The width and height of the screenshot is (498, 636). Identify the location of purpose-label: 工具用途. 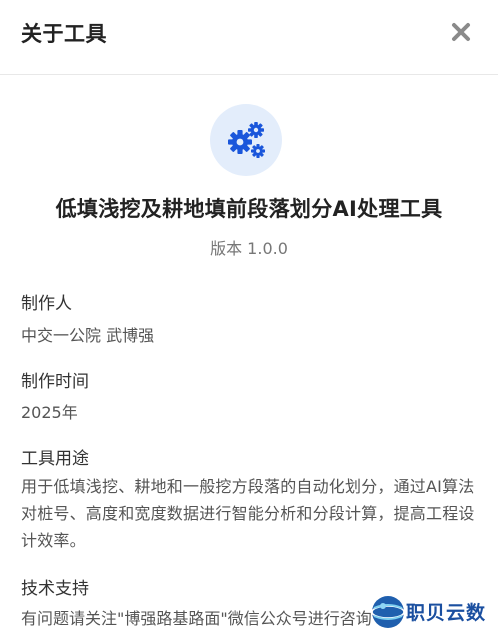
(55, 459).